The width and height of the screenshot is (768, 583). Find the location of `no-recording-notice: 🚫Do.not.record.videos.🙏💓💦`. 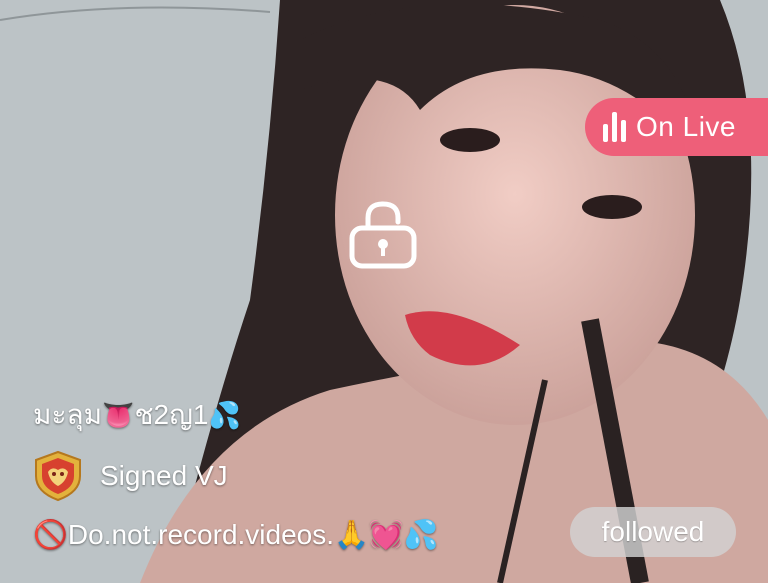

no-recording-notice: 🚫Do.not.record.videos.🙏💓💦 is located at coordinates (236, 534).